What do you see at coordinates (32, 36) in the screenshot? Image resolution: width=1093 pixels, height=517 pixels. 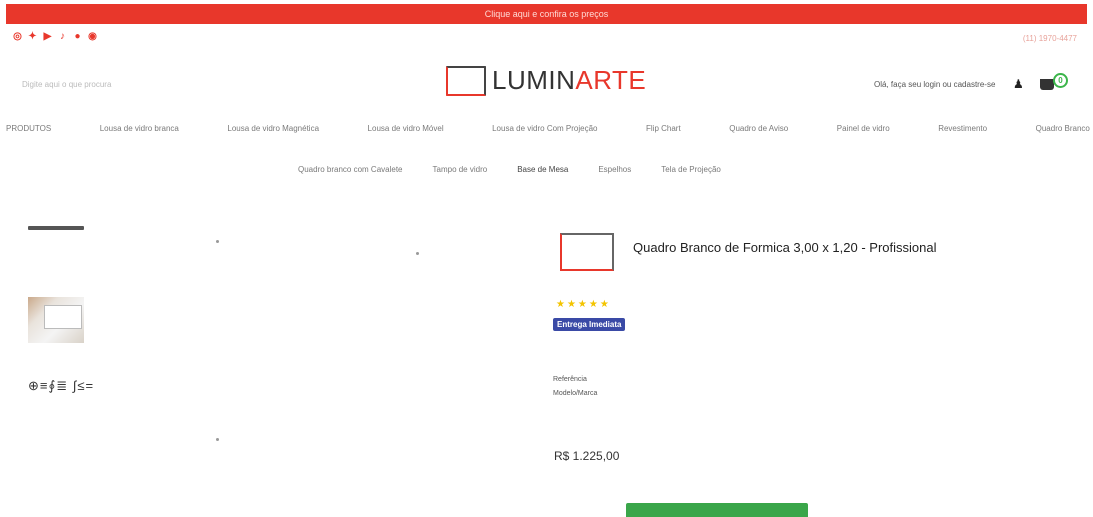 I see `twitter-icon: ✦` at bounding box center [32, 36].